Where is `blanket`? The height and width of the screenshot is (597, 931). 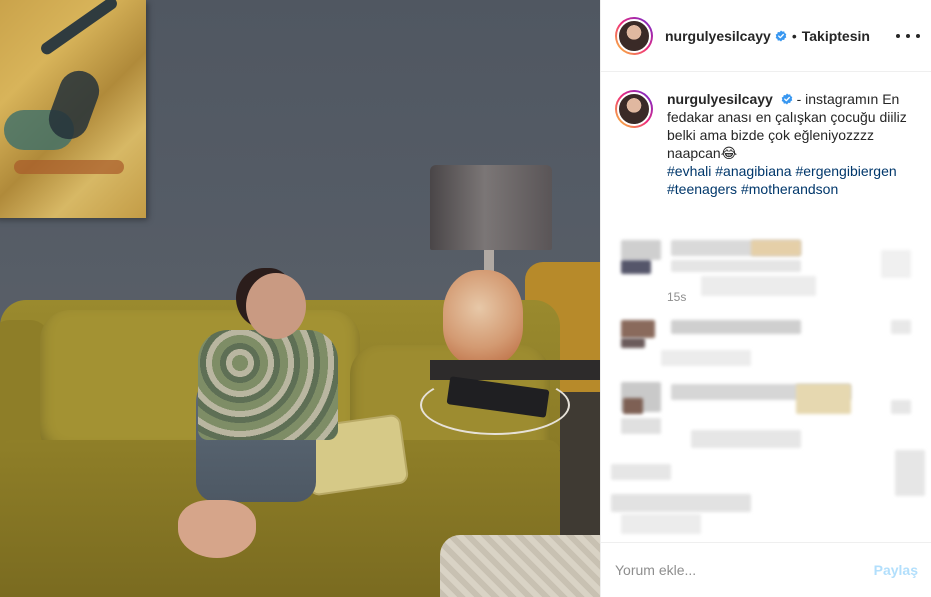 blanket is located at coordinates (520, 566).